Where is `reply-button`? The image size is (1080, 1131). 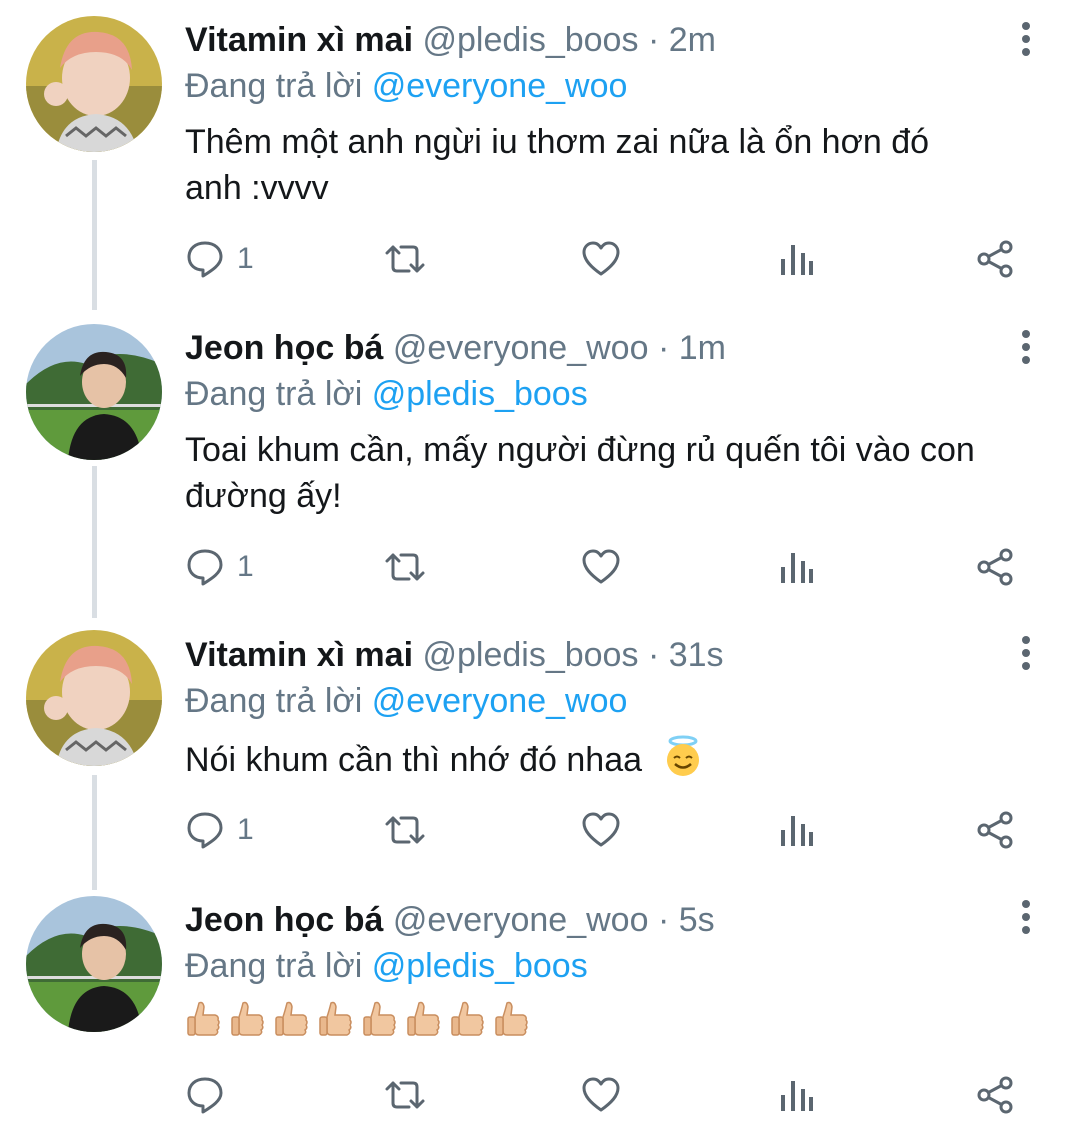 reply-button is located at coordinates (211, 1095).